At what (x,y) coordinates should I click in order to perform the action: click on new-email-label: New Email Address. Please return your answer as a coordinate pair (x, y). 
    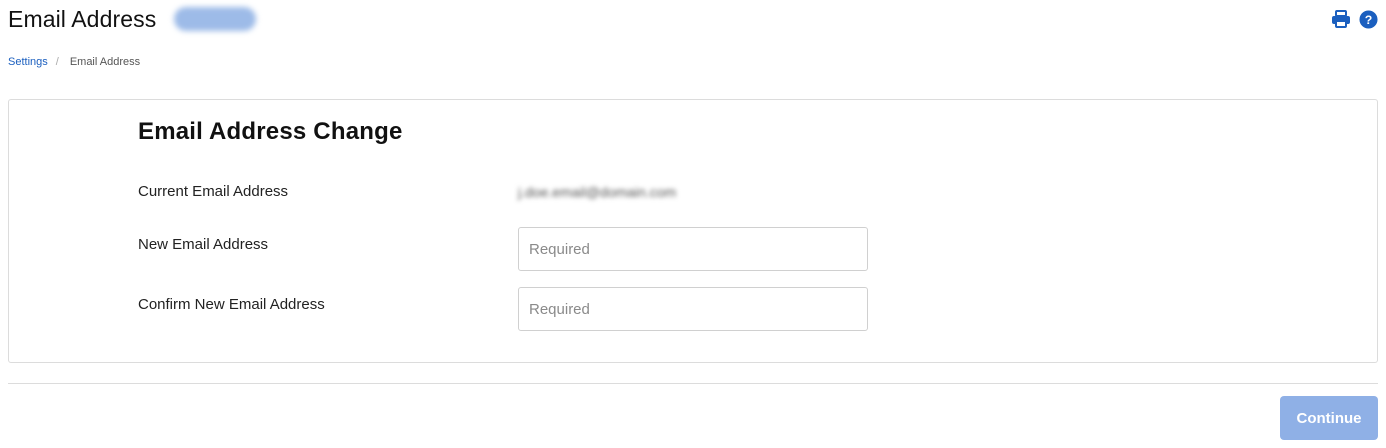
    Looking at the image, I should click on (203, 244).